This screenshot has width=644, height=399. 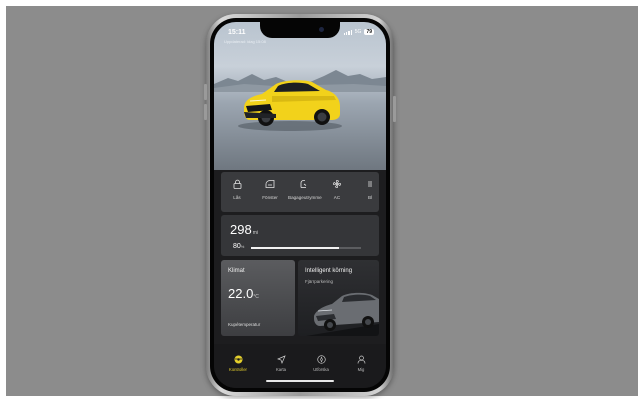 I want to click on tab-karta: Karta, so click(x=281, y=363).